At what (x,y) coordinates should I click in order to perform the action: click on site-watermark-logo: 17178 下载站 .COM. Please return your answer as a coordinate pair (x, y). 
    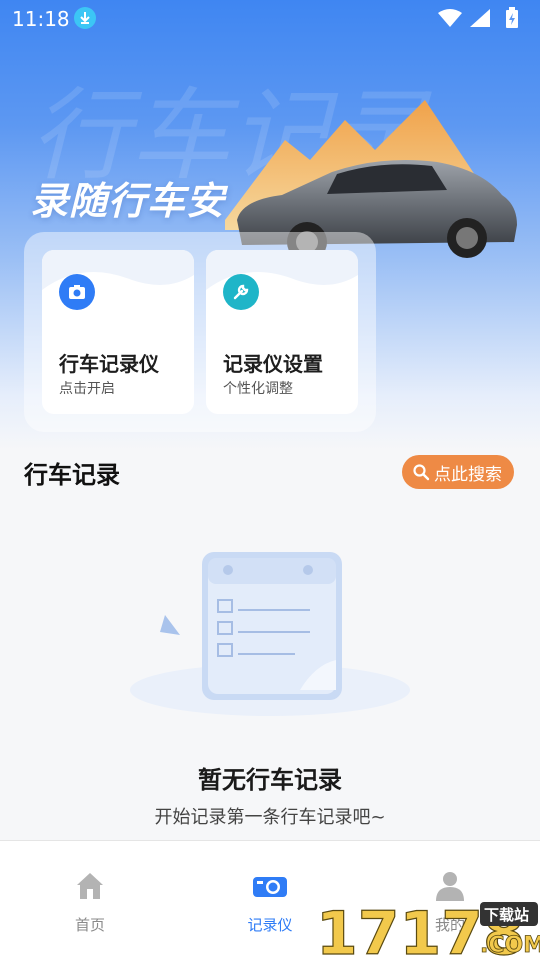
    Looking at the image, I should click on (428, 929).